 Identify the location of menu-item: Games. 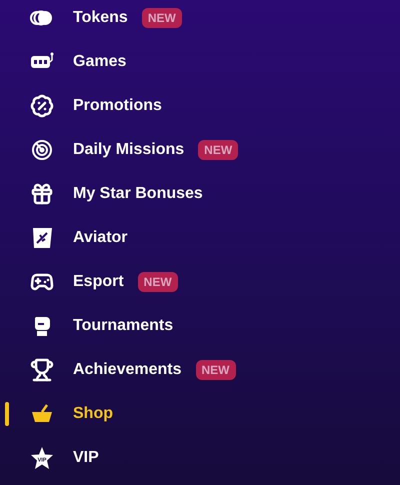
(200, 62).